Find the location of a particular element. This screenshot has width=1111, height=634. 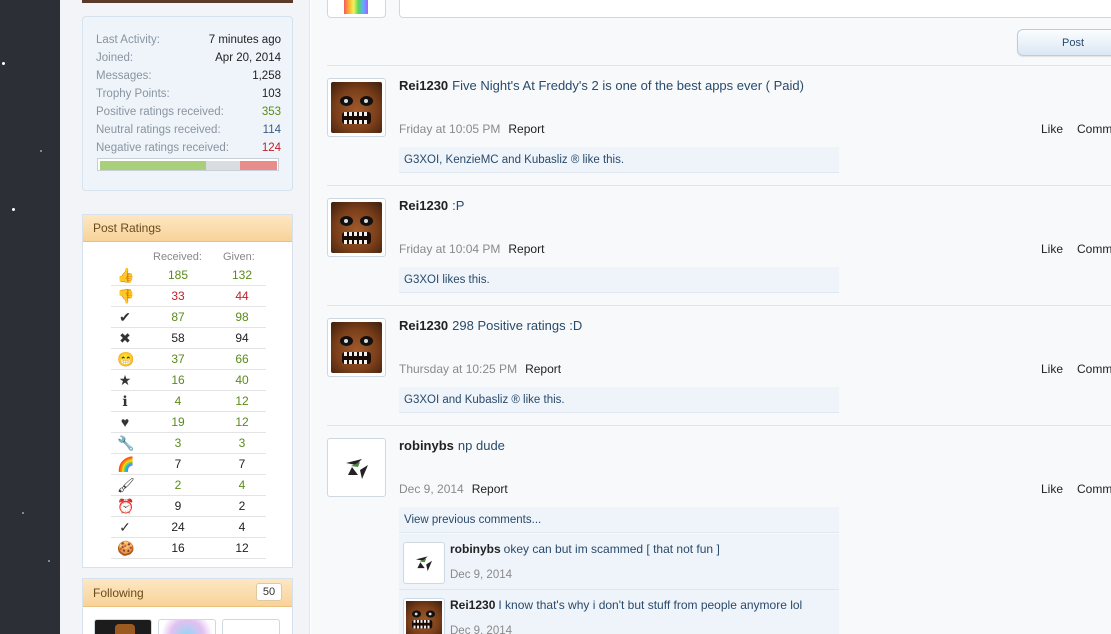

stat-value: Apr 20, 2014 is located at coordinates (248, 58).